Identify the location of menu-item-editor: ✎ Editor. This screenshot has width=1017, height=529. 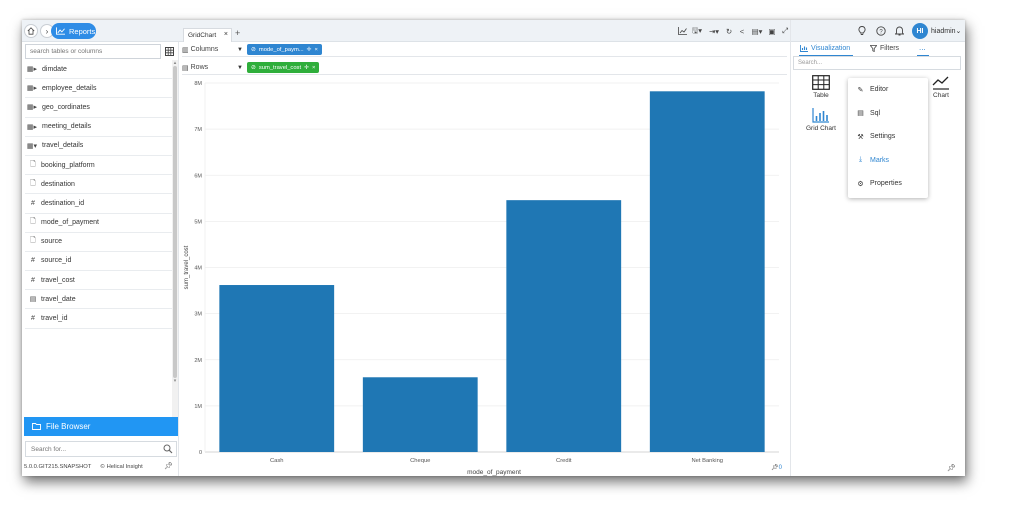
(888, 90).